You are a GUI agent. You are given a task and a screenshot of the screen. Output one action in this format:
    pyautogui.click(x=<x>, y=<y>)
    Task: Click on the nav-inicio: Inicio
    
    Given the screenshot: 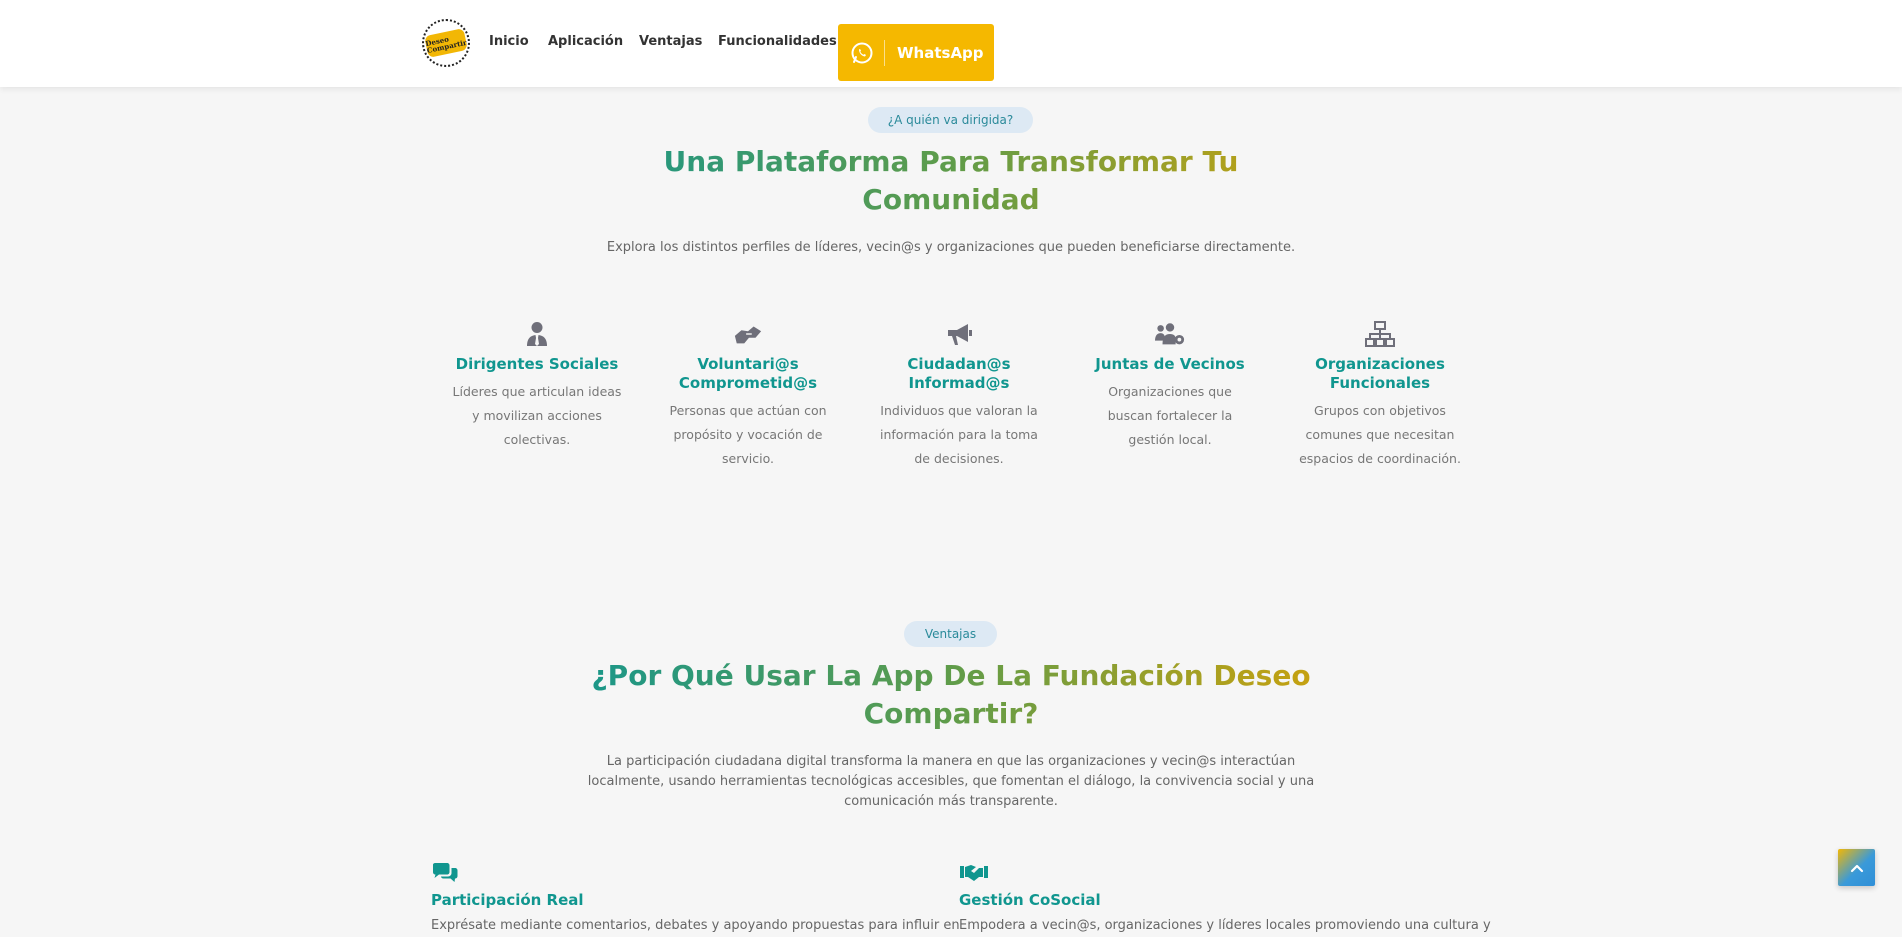 What is the action you would take?
    pyautogui.click(x=509, y=41)
    